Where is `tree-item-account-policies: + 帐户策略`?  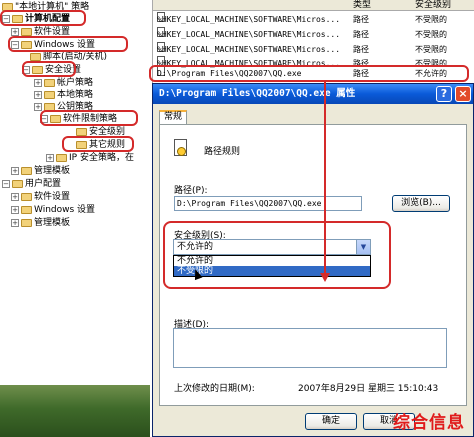
tree-item-account-policies: + 帐户策略 is located at coordinates (63, 83).